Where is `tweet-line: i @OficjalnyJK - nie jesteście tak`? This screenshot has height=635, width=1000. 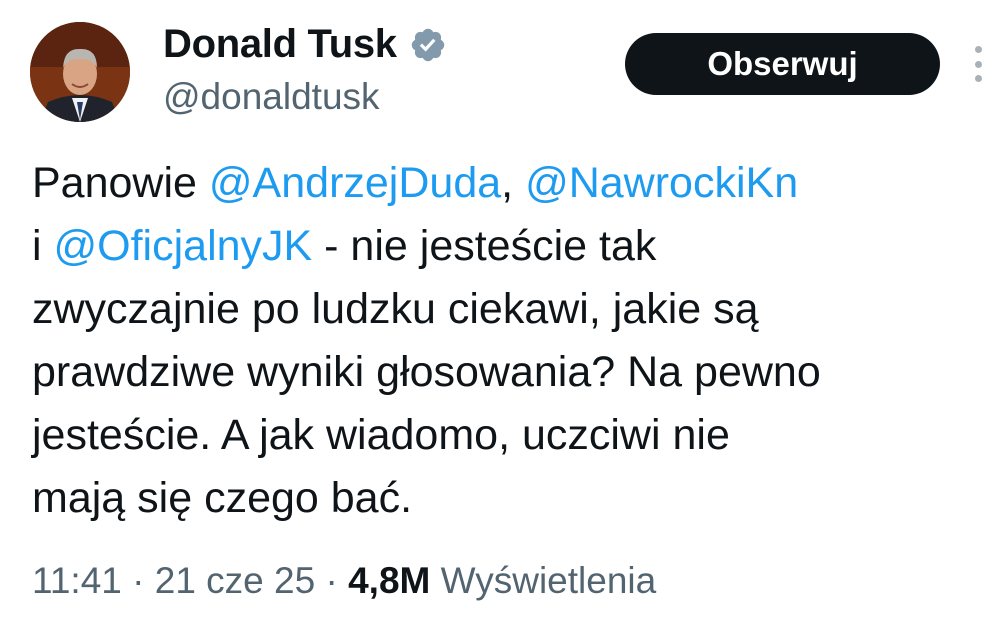 tweet-line: i @OficjalnyJK - nie jesteście tak is located at coordinates (507, 246).